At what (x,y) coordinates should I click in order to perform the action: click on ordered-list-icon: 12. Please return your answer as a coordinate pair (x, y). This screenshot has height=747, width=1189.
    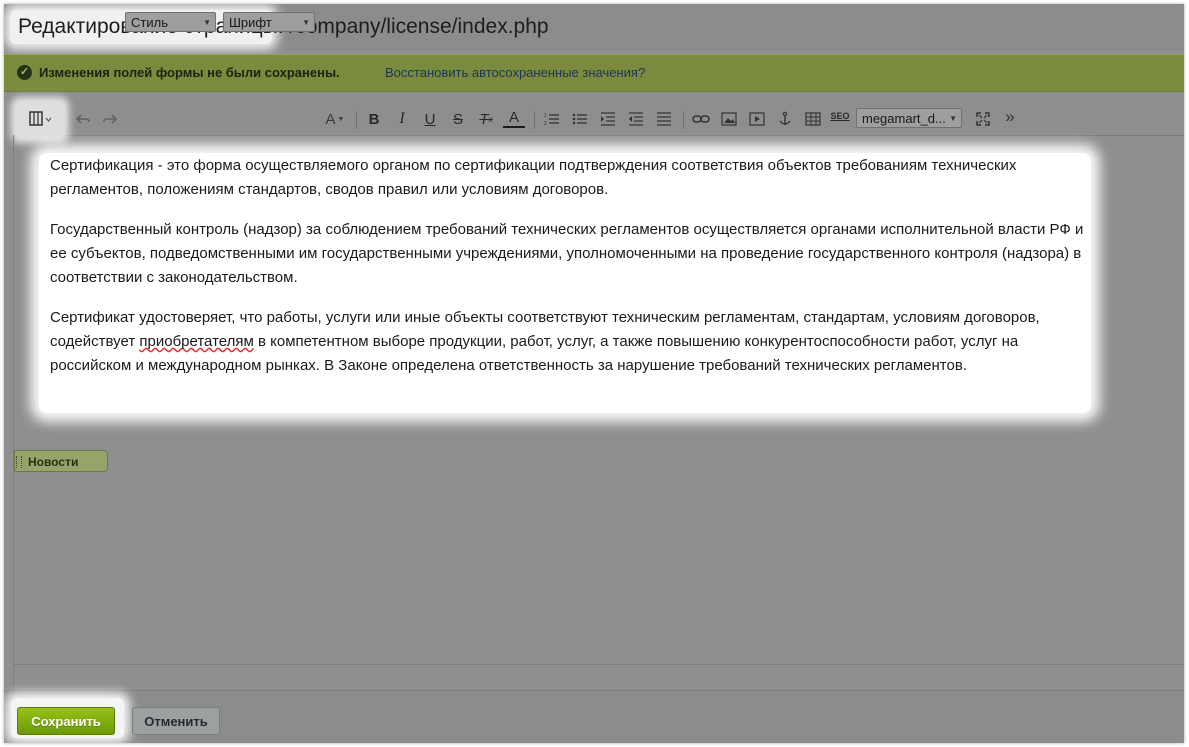
    Looking at the image, I should click on (552, 119).